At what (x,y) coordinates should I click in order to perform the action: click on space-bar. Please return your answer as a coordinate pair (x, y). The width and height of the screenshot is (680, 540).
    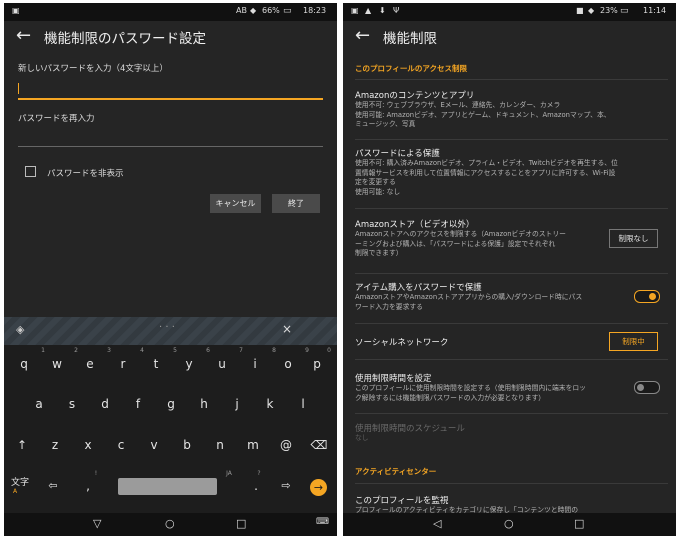
    Looking at the image, I should click on (167, 486).